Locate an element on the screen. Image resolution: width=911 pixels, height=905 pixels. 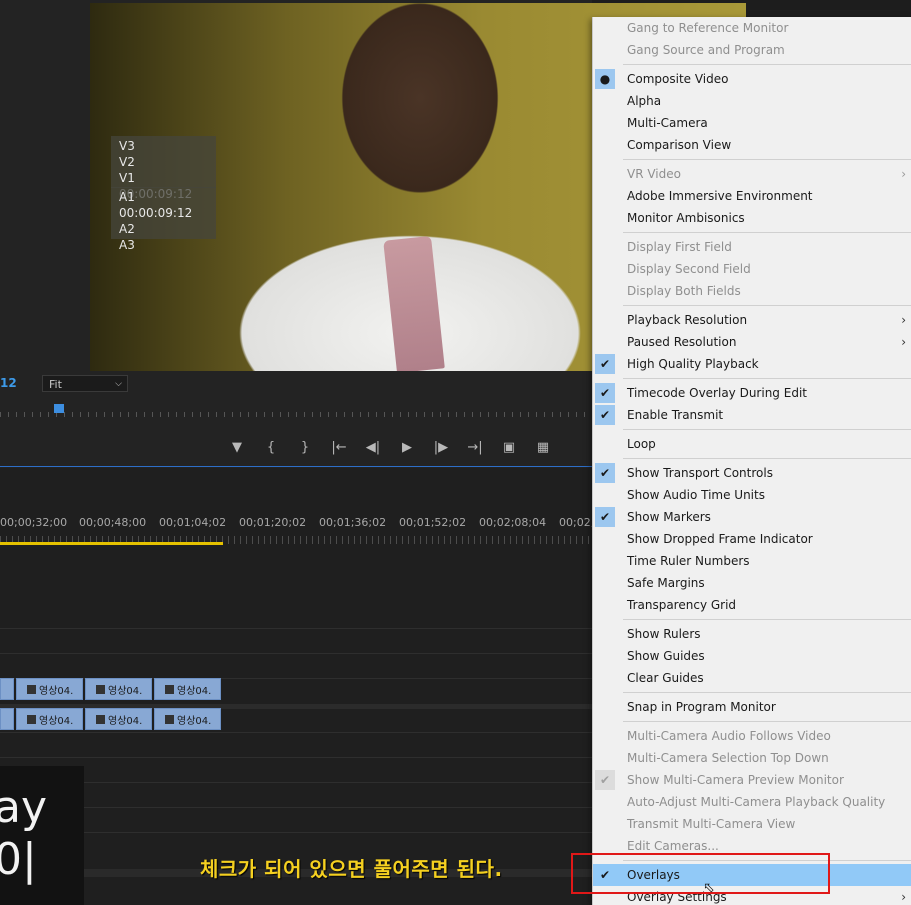
add-marker-button: ▼ is located at coordinates (237, 447).